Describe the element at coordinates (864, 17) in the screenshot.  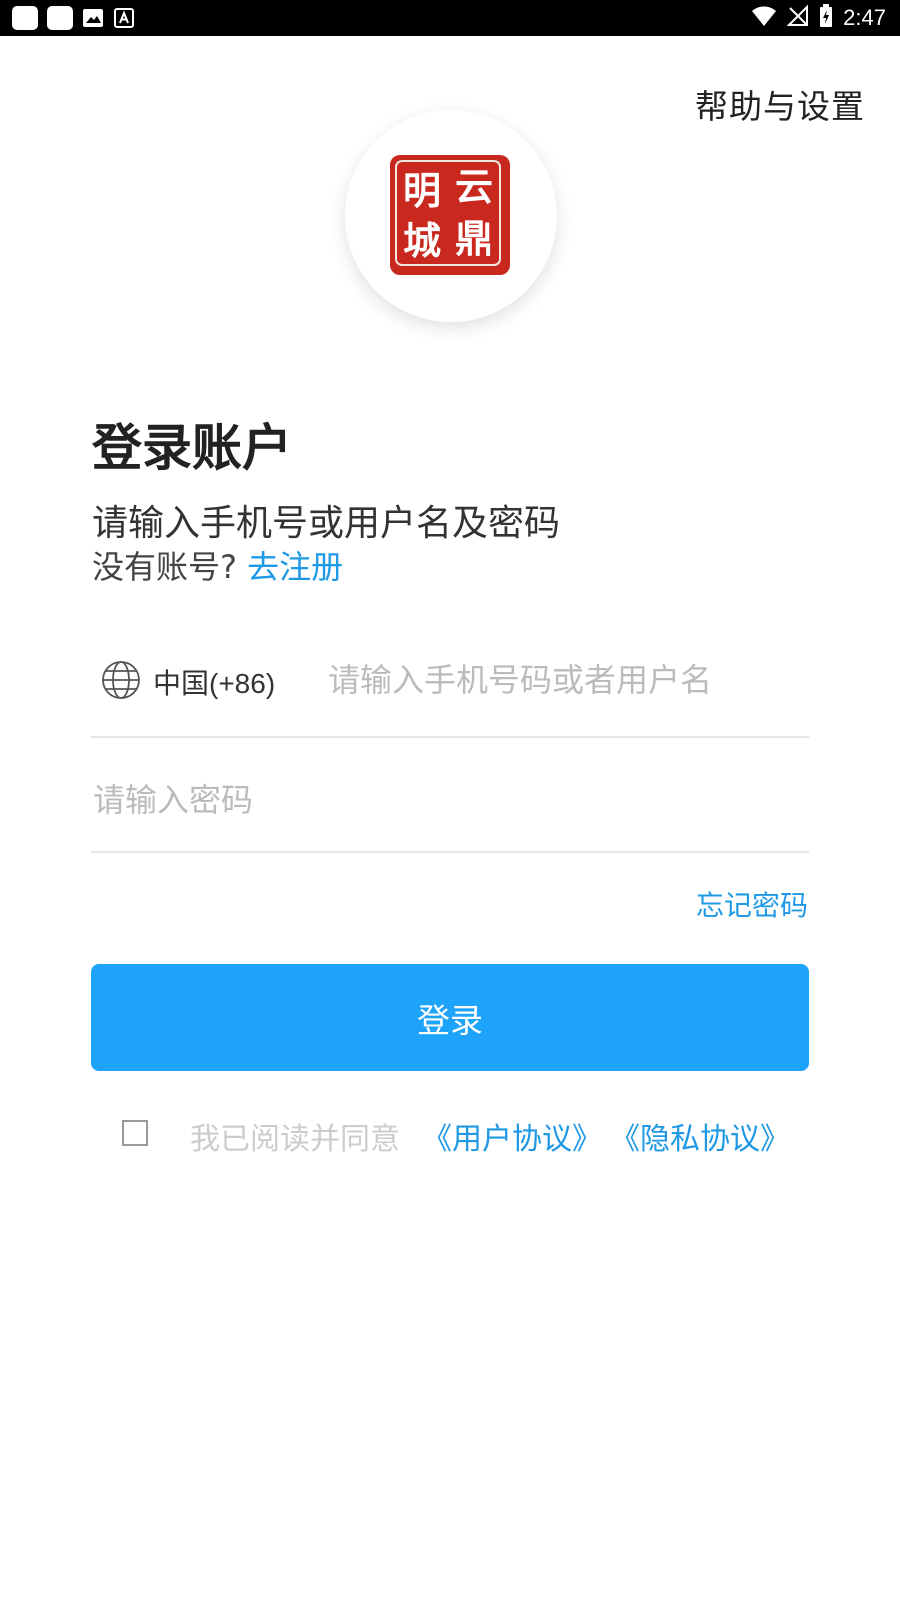
I see `status-time: 2:47` at that location.